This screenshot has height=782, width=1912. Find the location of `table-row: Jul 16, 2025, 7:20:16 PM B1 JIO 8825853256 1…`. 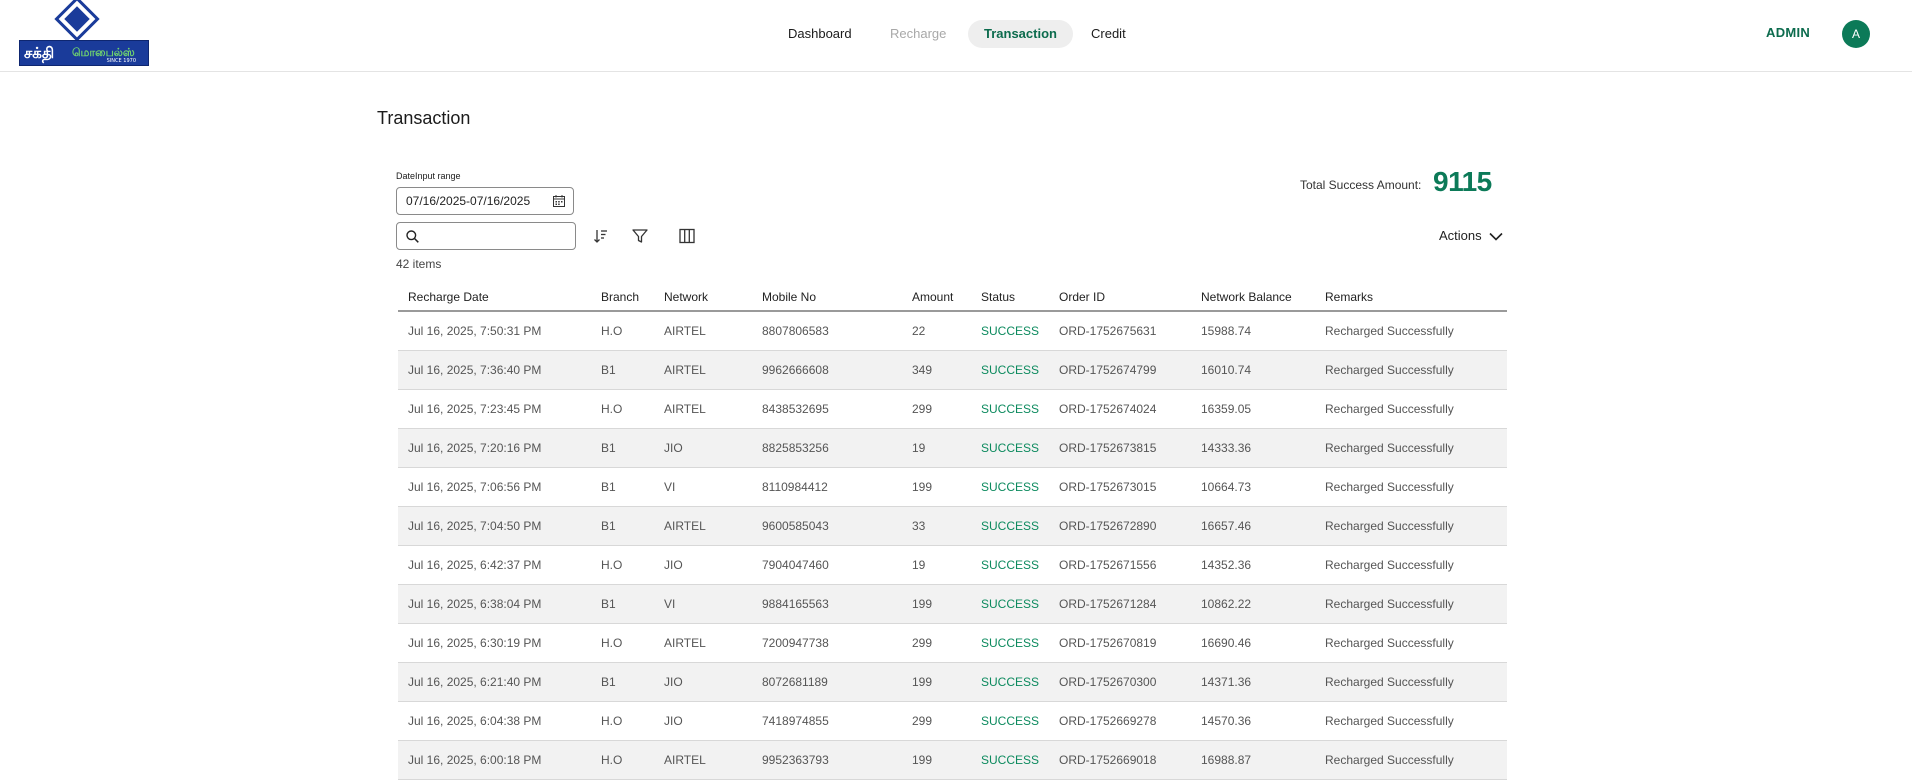

table-row: Jul 16, 2025, 7:20:16 PM B1 JIO 8825853256 1… is located at coordinates (952, 448).